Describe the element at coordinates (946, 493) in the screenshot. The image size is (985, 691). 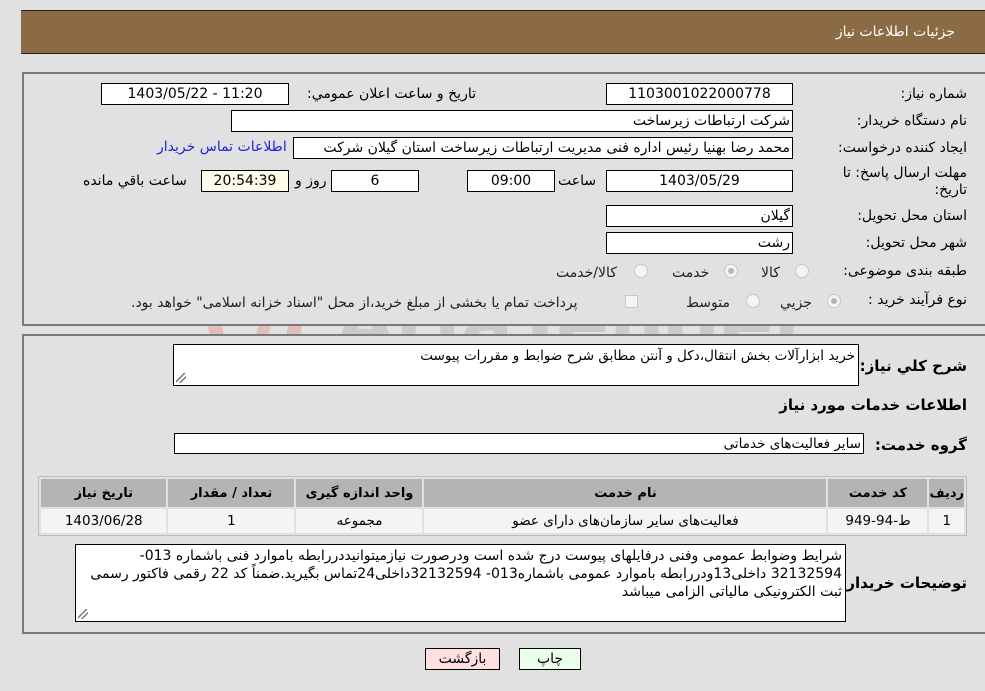
I see `col-header-row-number: ردیف` at that location.